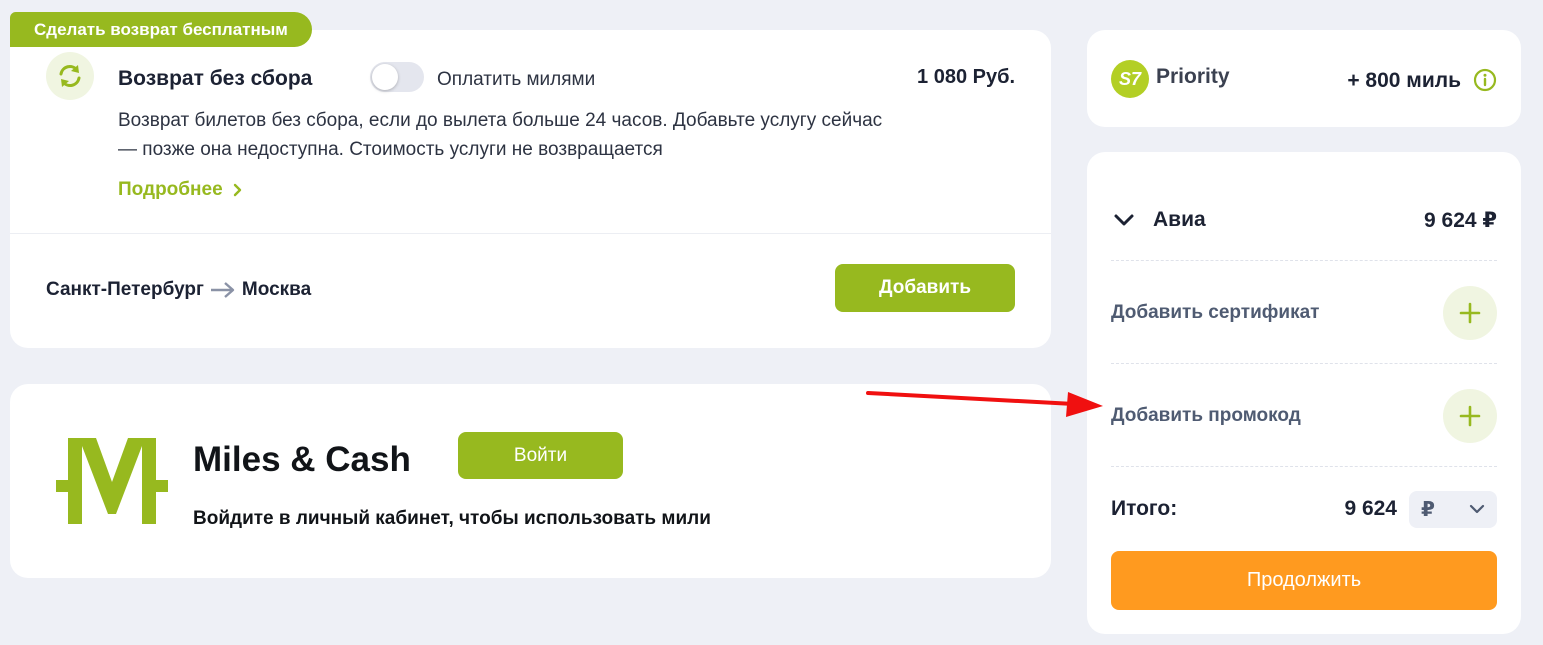 This screenshot has height=645, width=1543. I want to click on refund-title: Возврат без сбора, so click(215, 78).